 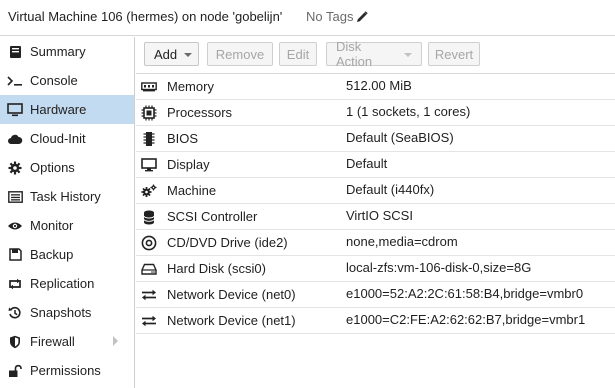 I want to click on edit-button: Edit, so click(x=298, y=54).